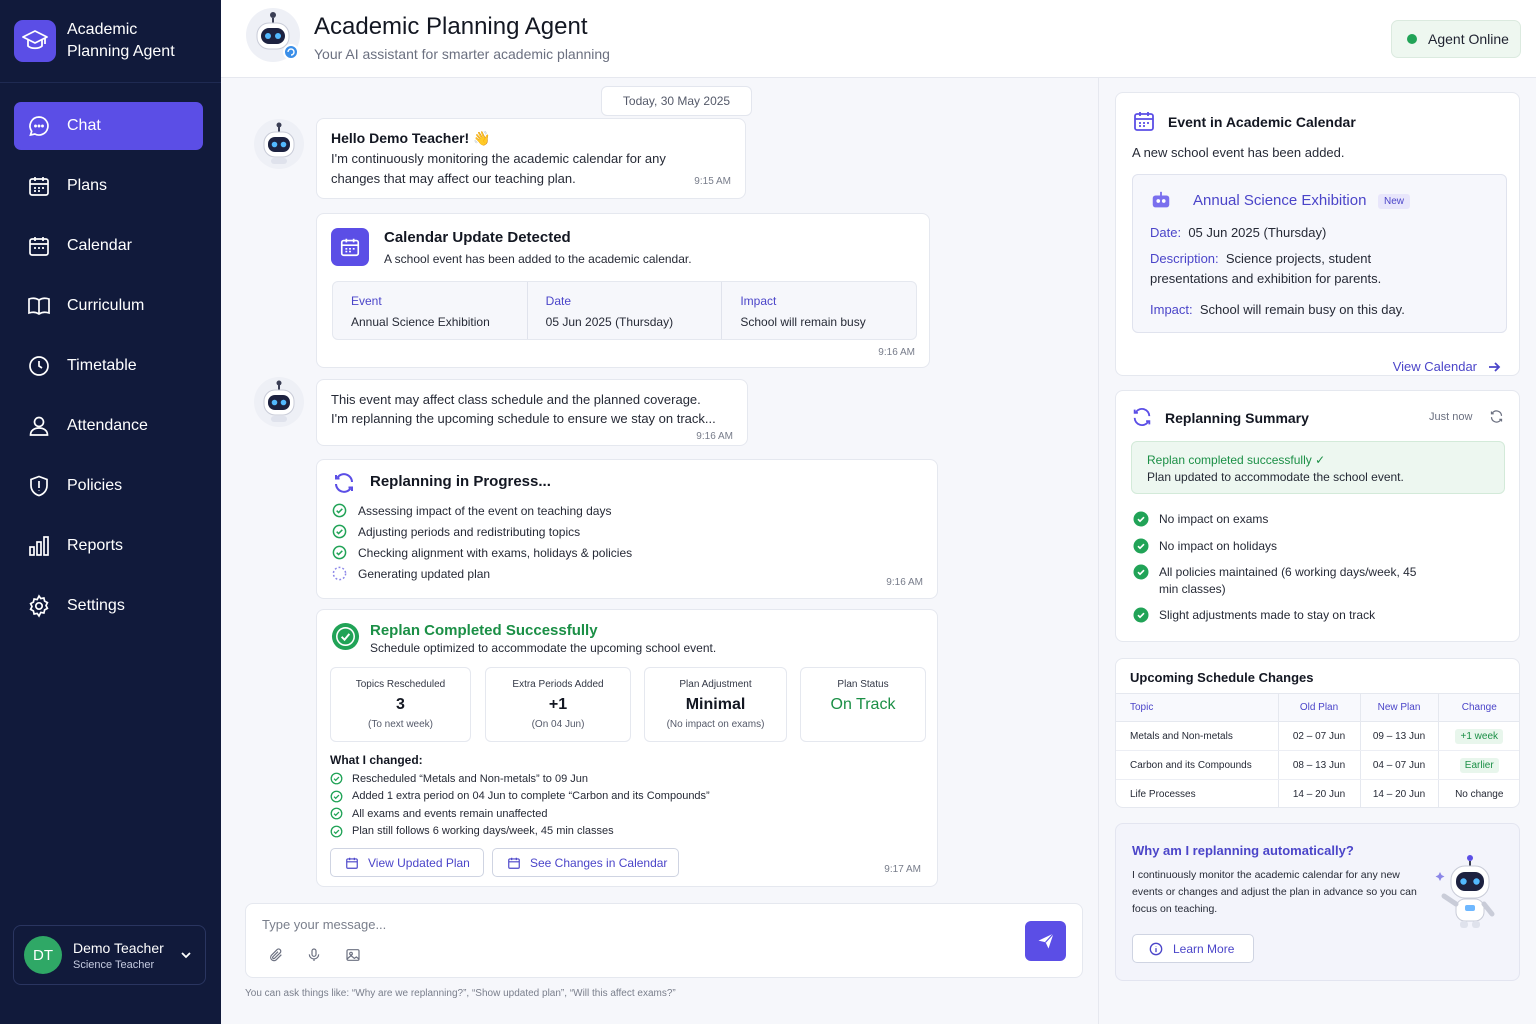  I want to click on view-updated-plan-button: View Updated Plan, so click(407, 862).